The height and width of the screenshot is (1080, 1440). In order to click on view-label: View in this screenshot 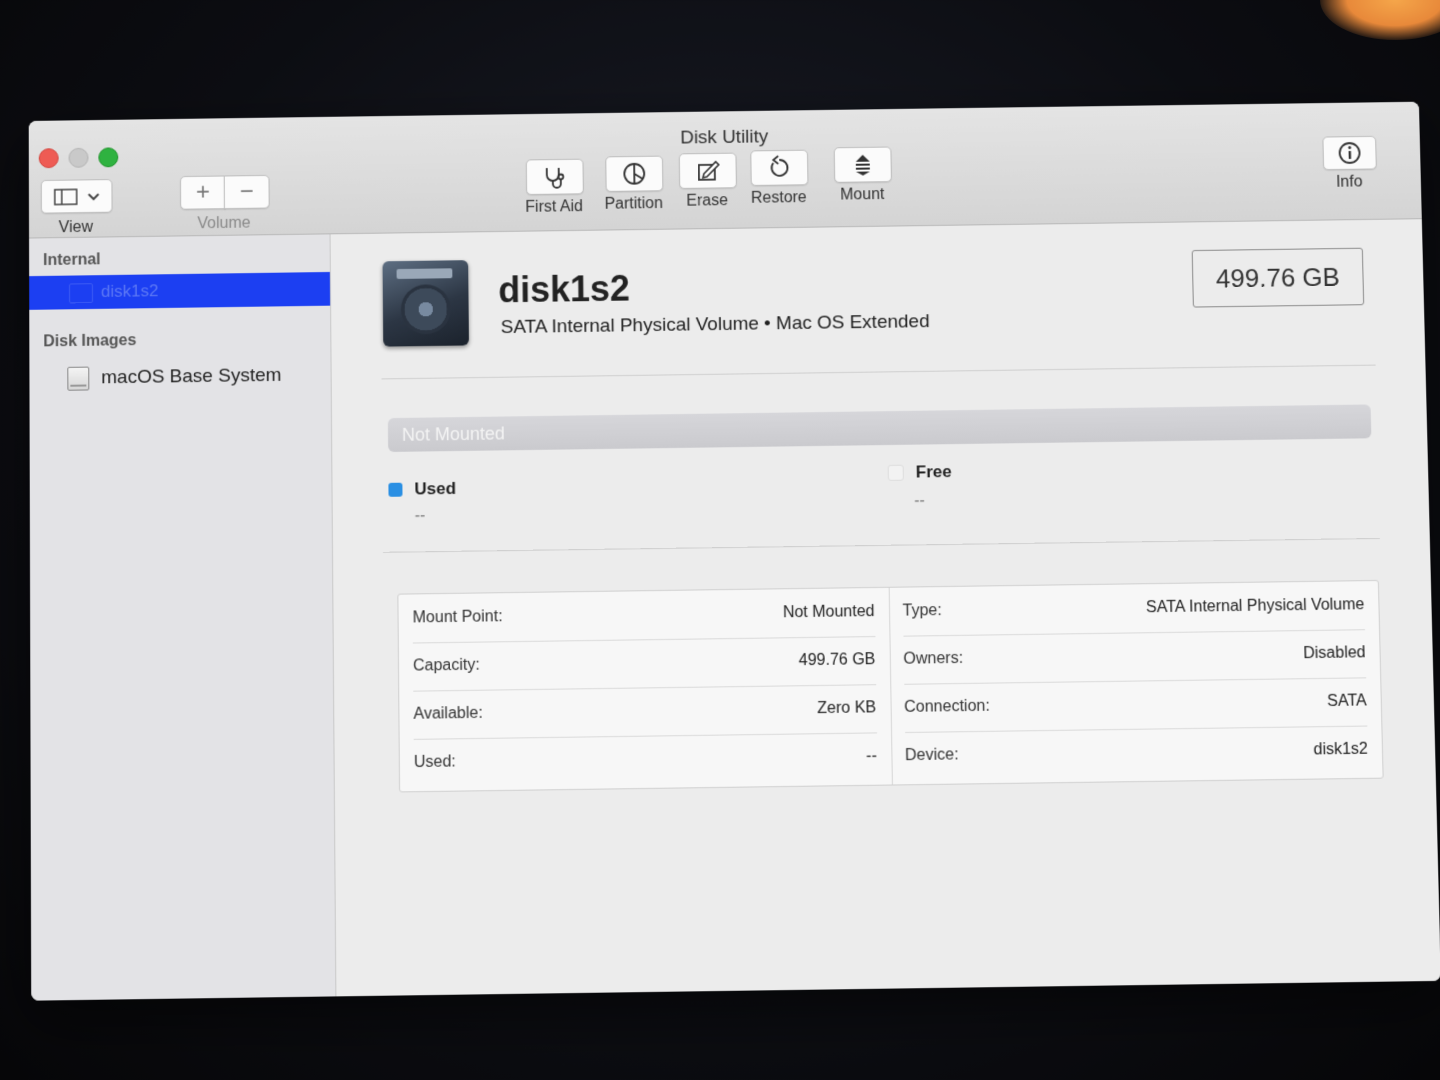, I will do `click(76, 228)`.